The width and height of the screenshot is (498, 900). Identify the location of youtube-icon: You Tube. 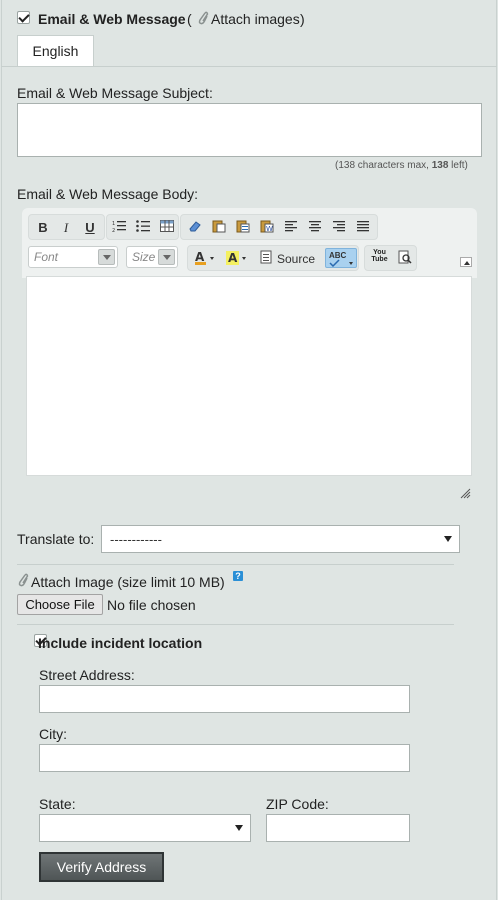
(379, 258).